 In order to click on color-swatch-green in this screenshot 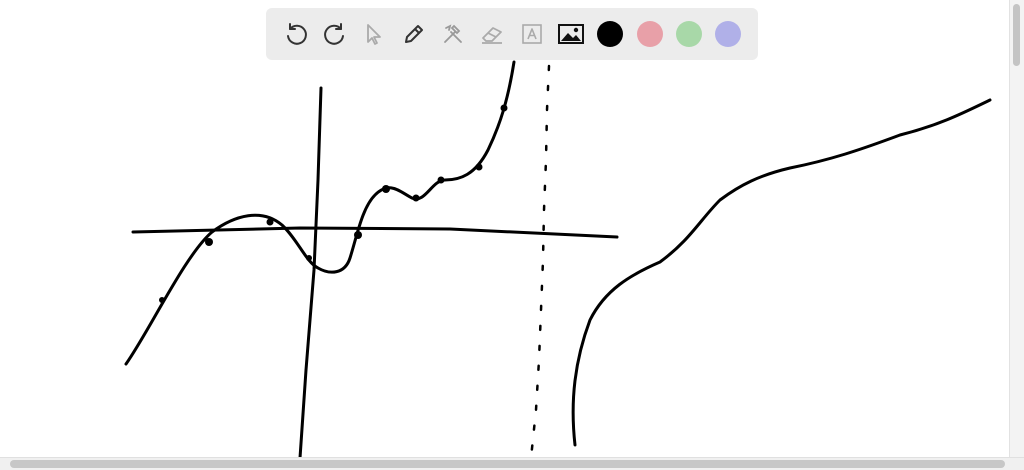, I will do `click(688, 34)`.